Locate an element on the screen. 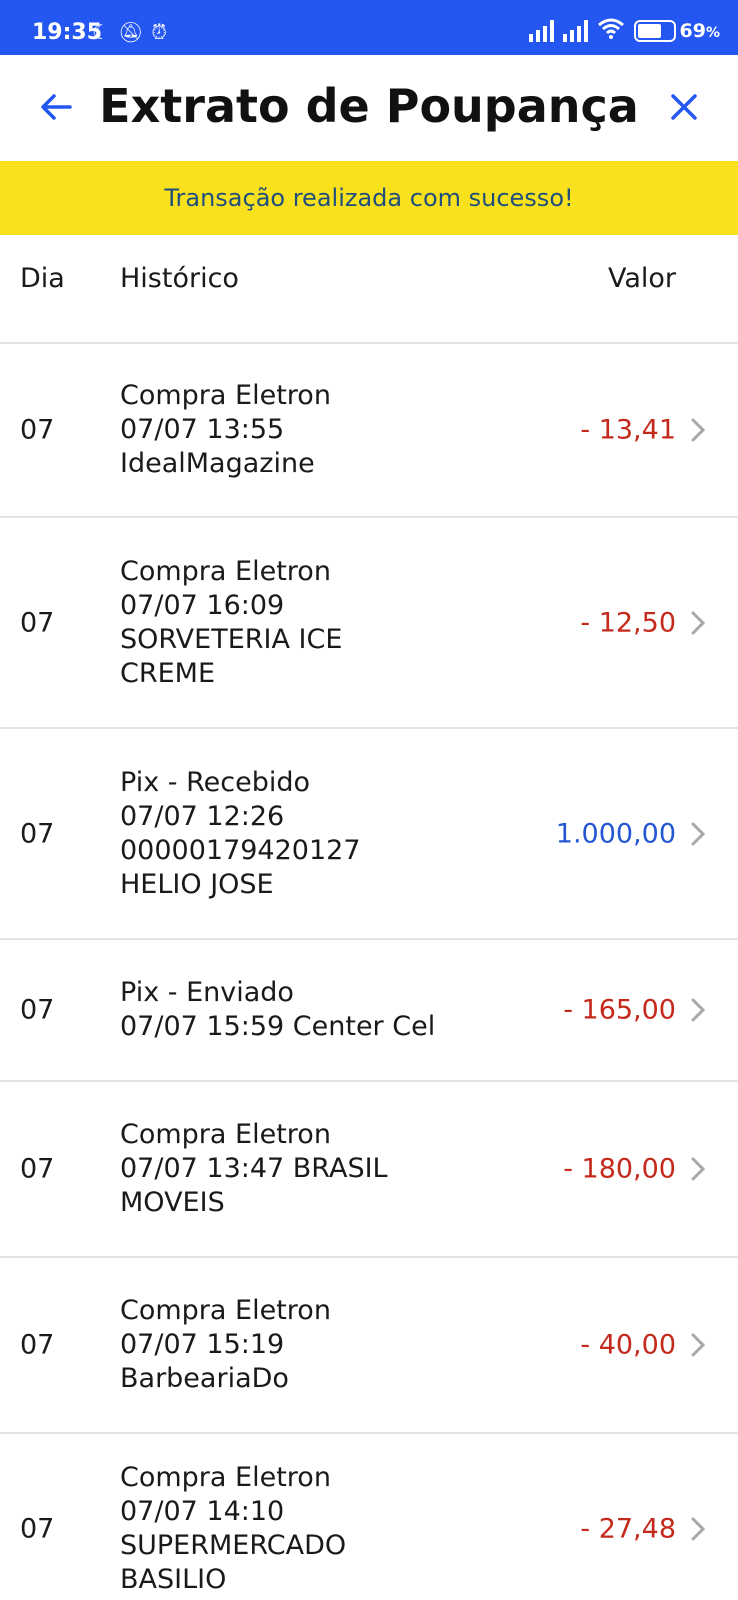 This screenshot has height=1600, width=738. column-value: Valor is located at coordinates (641, 278).